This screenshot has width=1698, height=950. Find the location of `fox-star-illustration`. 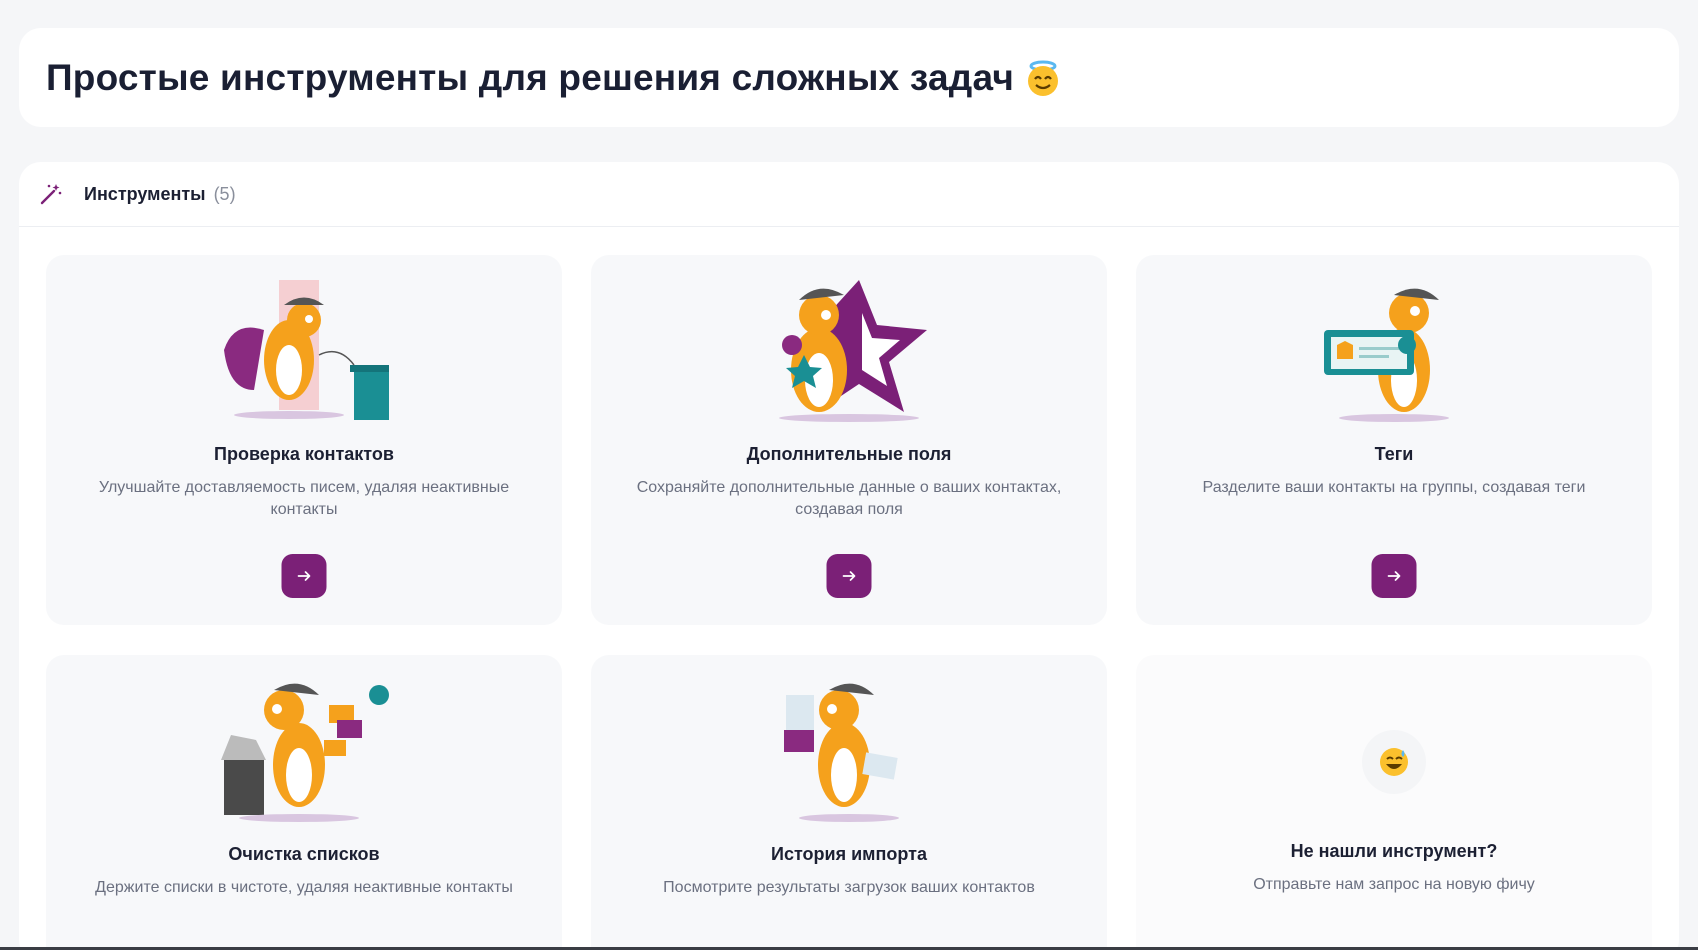

fox-star-illustration is located at coordinates (853, 351).